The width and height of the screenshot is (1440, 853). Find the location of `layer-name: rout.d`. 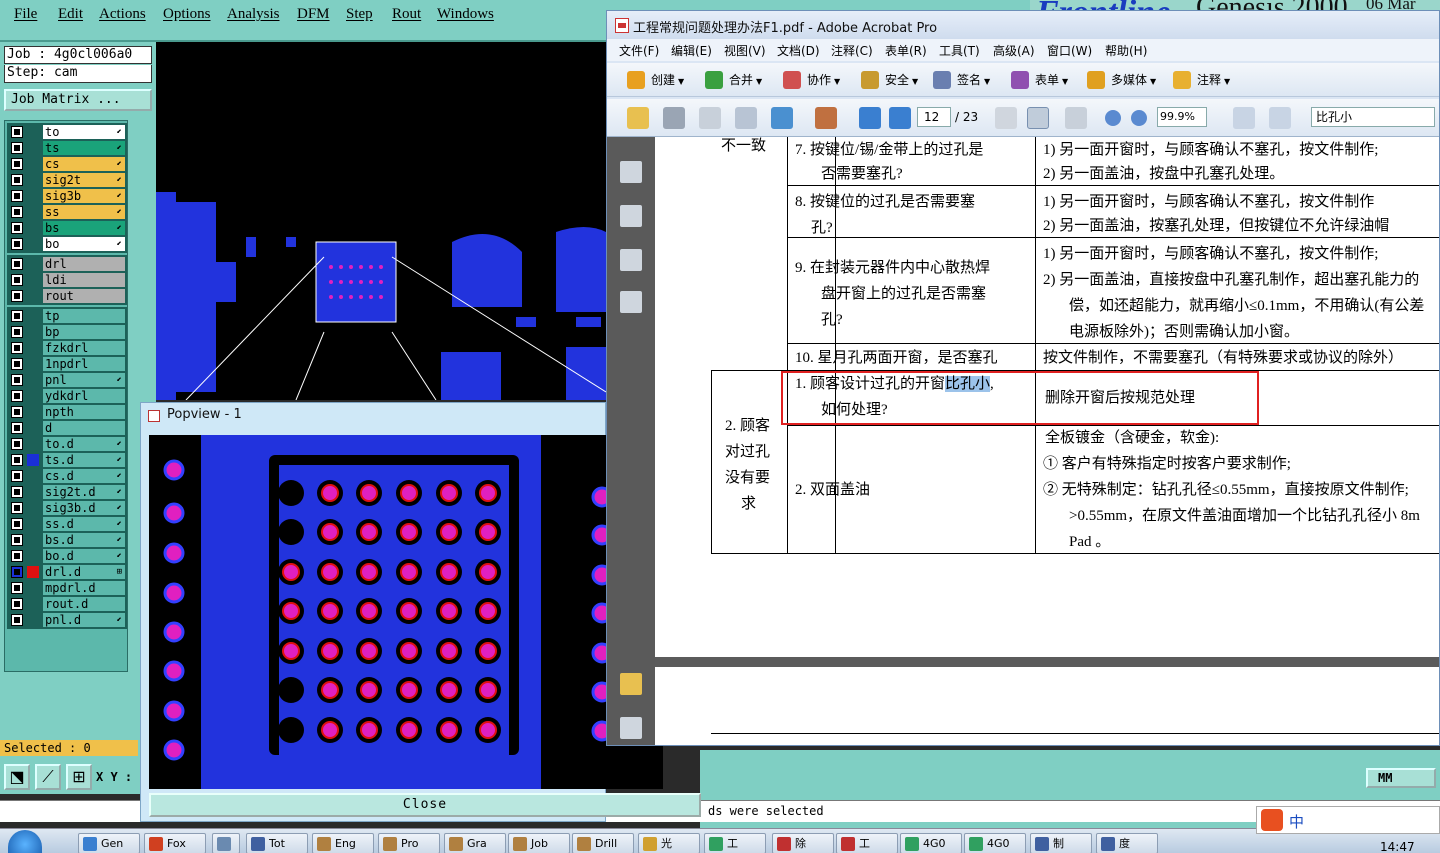

layer-name: rout.d is located at coordinates (84, 604).